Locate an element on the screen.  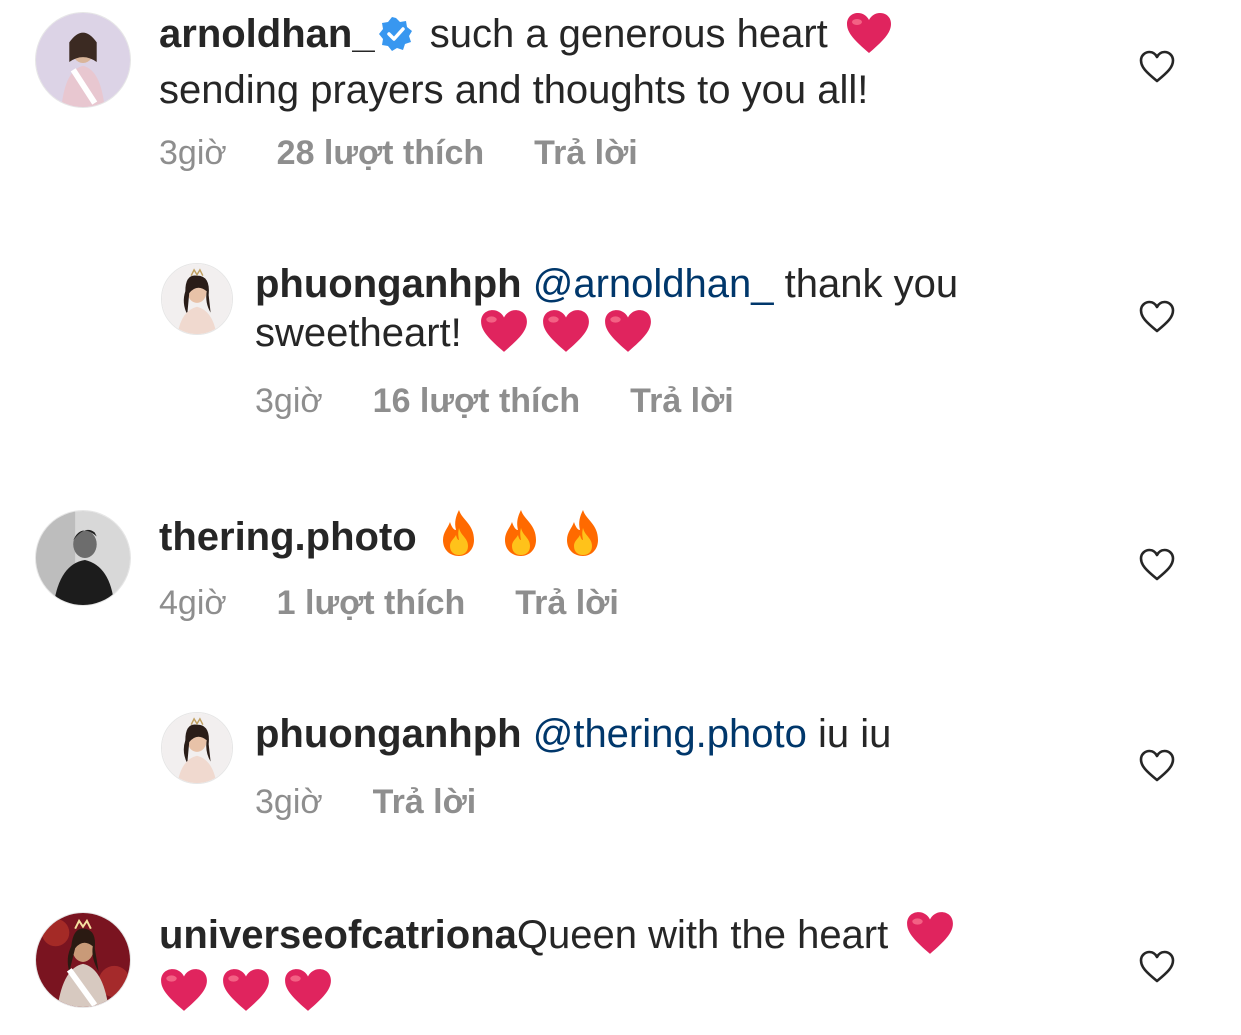
timestamp: 4giờ is located at coordinates (193, 603).